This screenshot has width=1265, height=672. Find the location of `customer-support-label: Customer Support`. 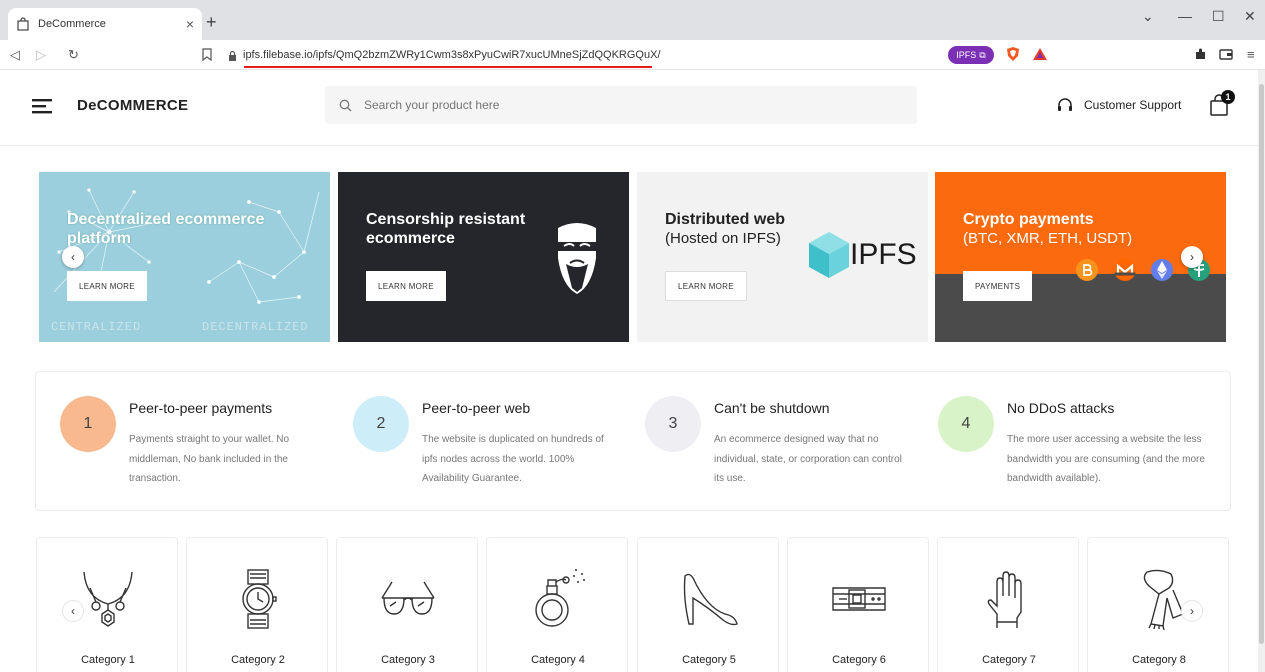

customer-support-label: Customer Support is located at coordinates (1133, 105).